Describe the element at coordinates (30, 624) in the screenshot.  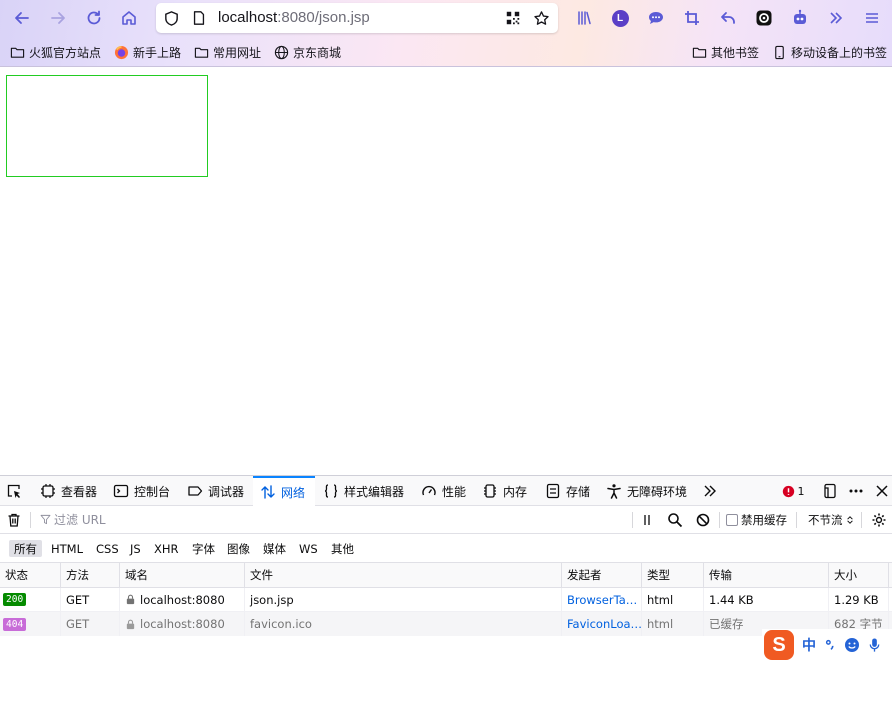
I see `status-cell: 404` at that location.